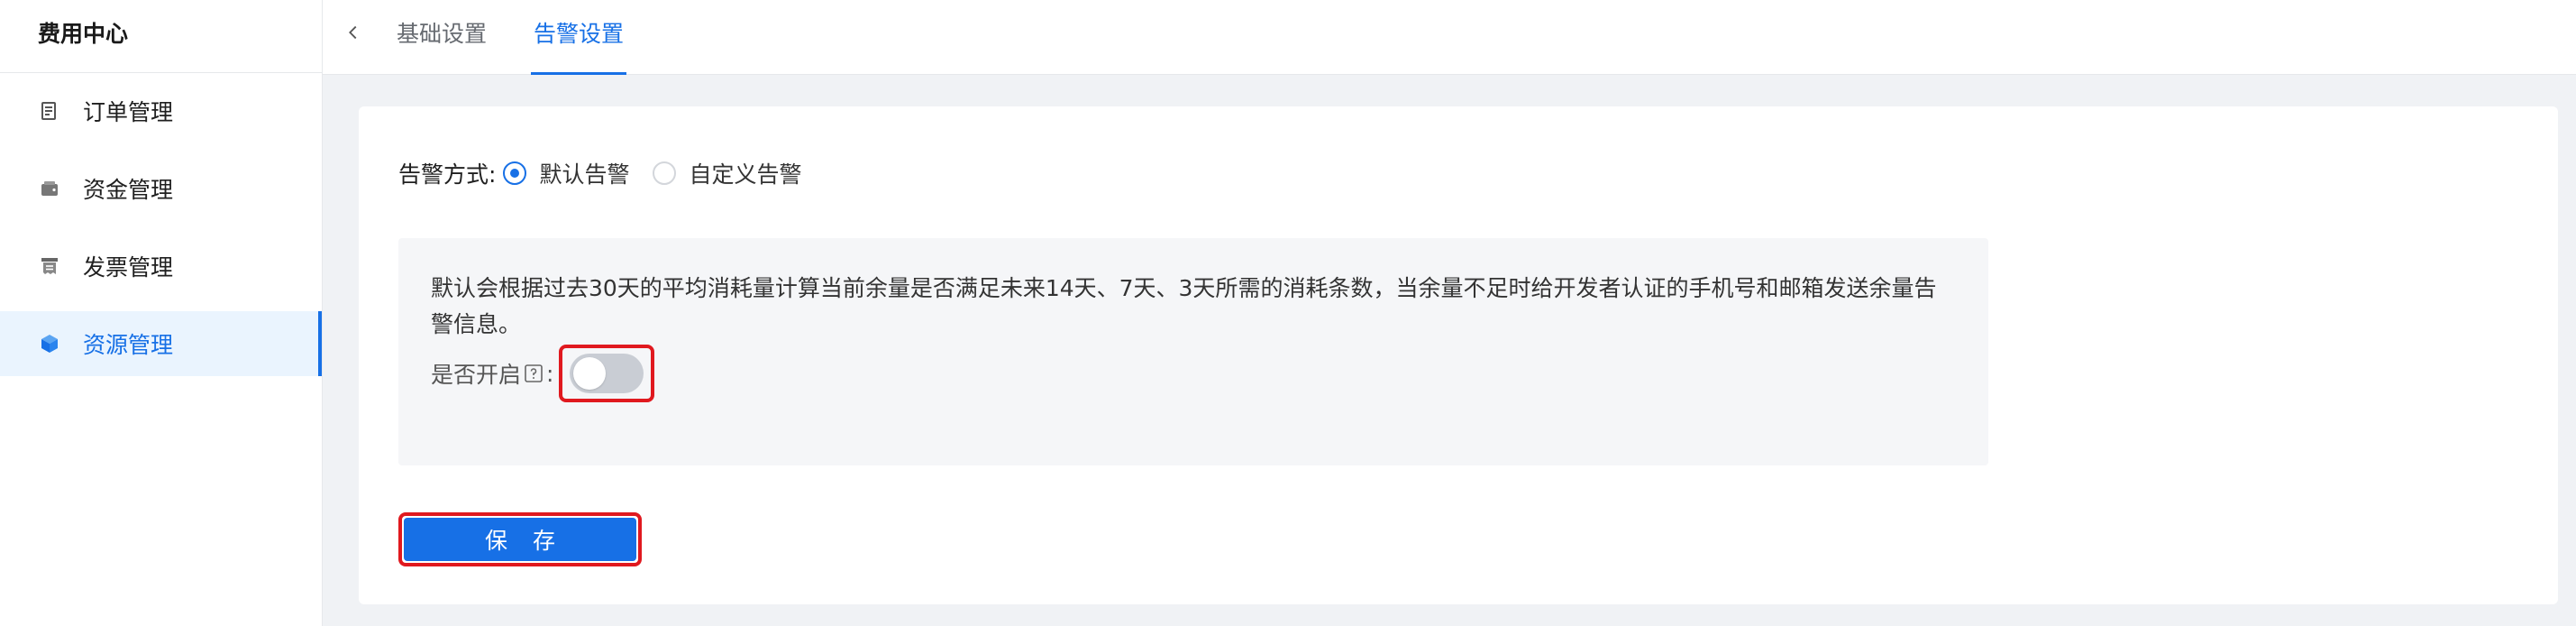  I want to click on sidebar-title: 费用中心, so click(161, 36).